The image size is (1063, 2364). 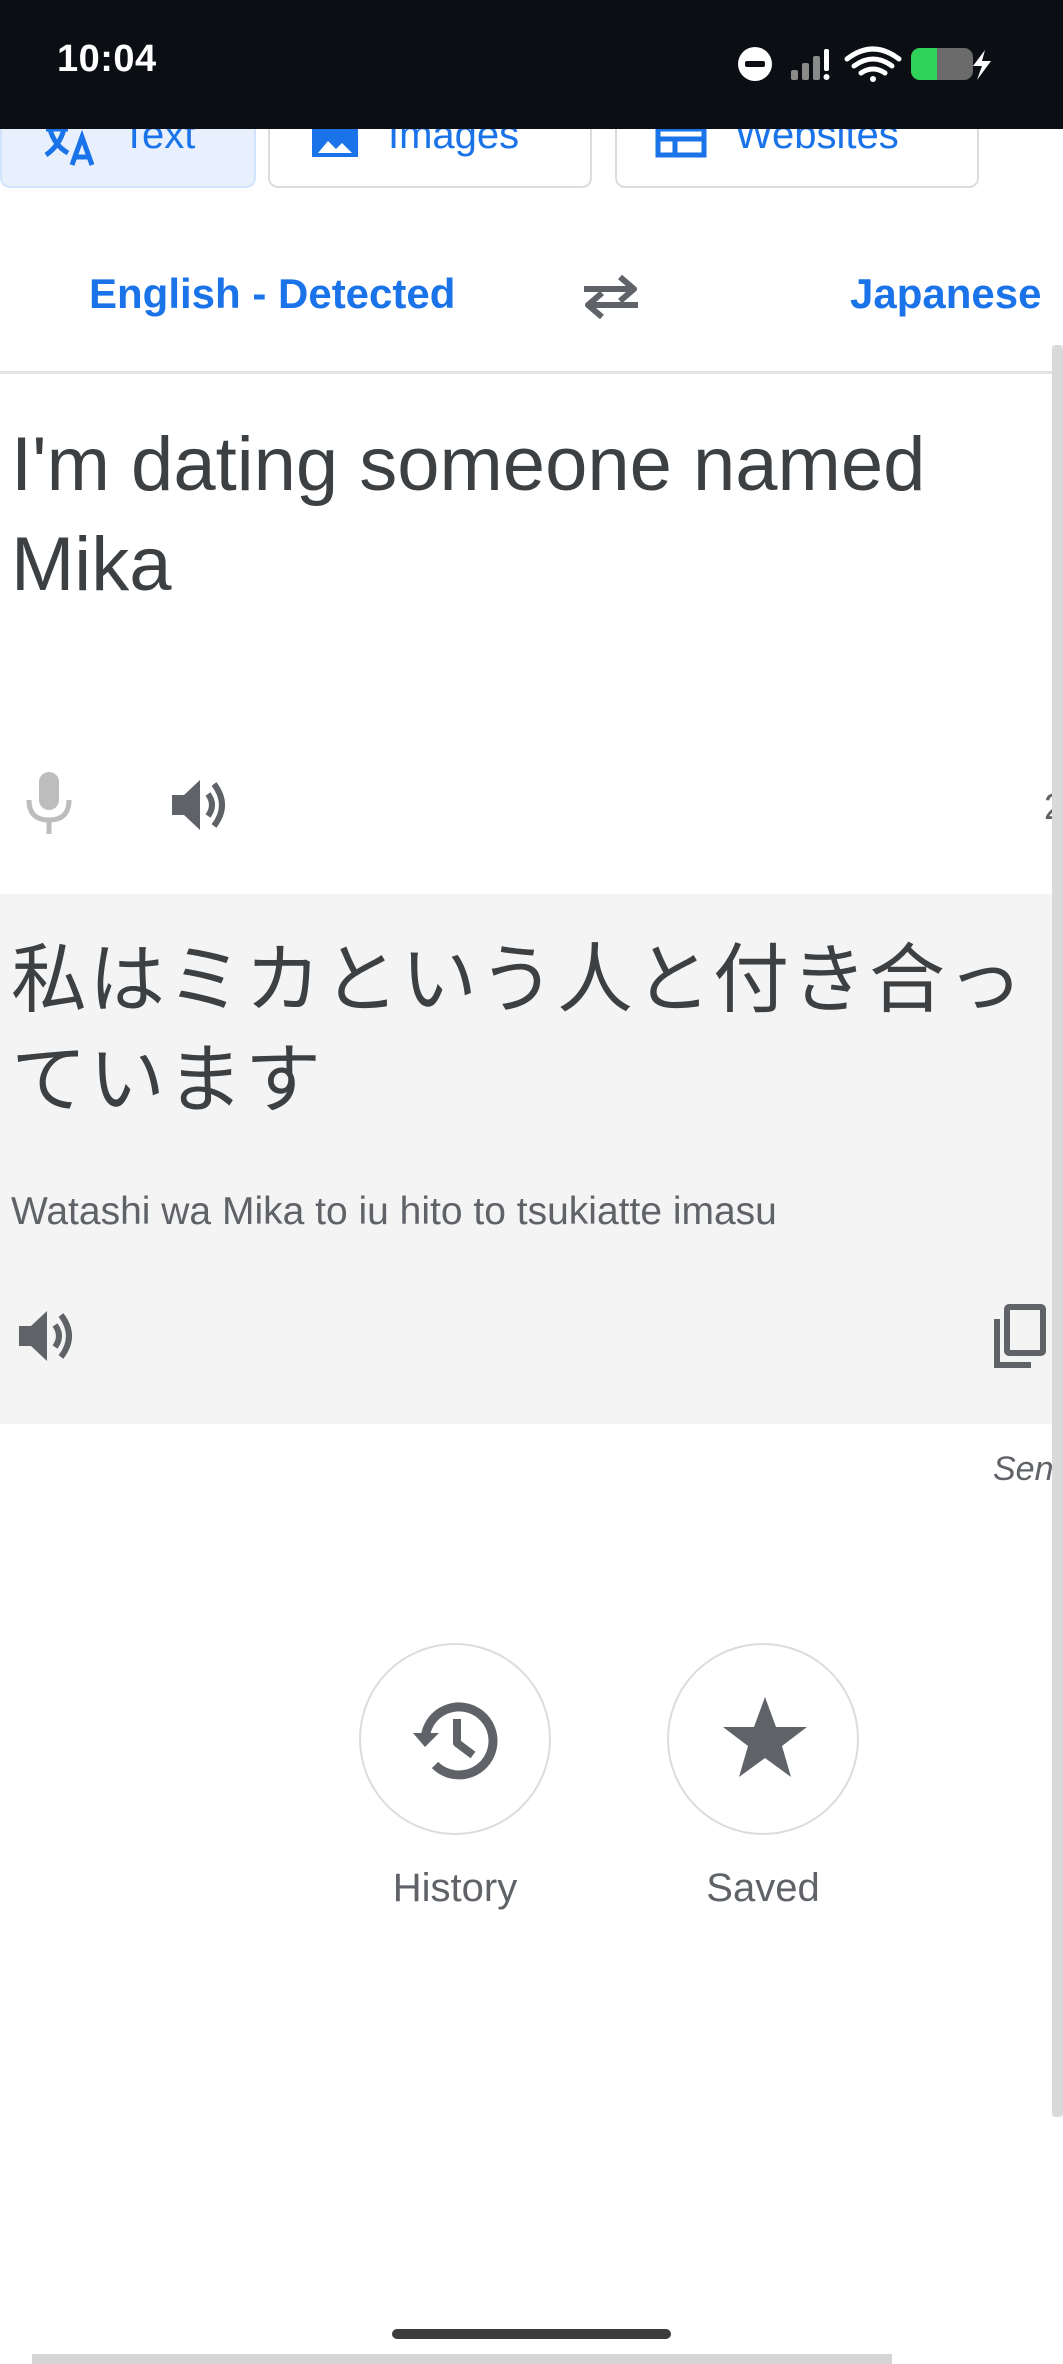 I want to click on star-icon, so click(x=765, y=1737).